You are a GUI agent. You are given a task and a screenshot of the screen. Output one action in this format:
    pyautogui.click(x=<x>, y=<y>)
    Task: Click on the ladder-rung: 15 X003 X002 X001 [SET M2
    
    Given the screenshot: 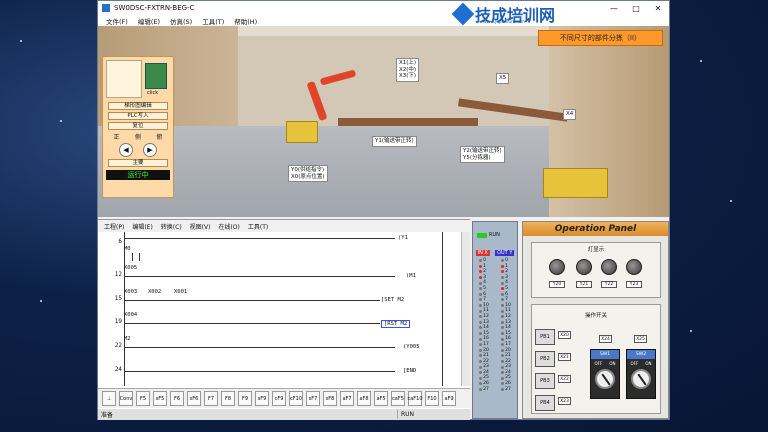 What is the action you would take?
    pyautogui.click(x=279, y=300)
    